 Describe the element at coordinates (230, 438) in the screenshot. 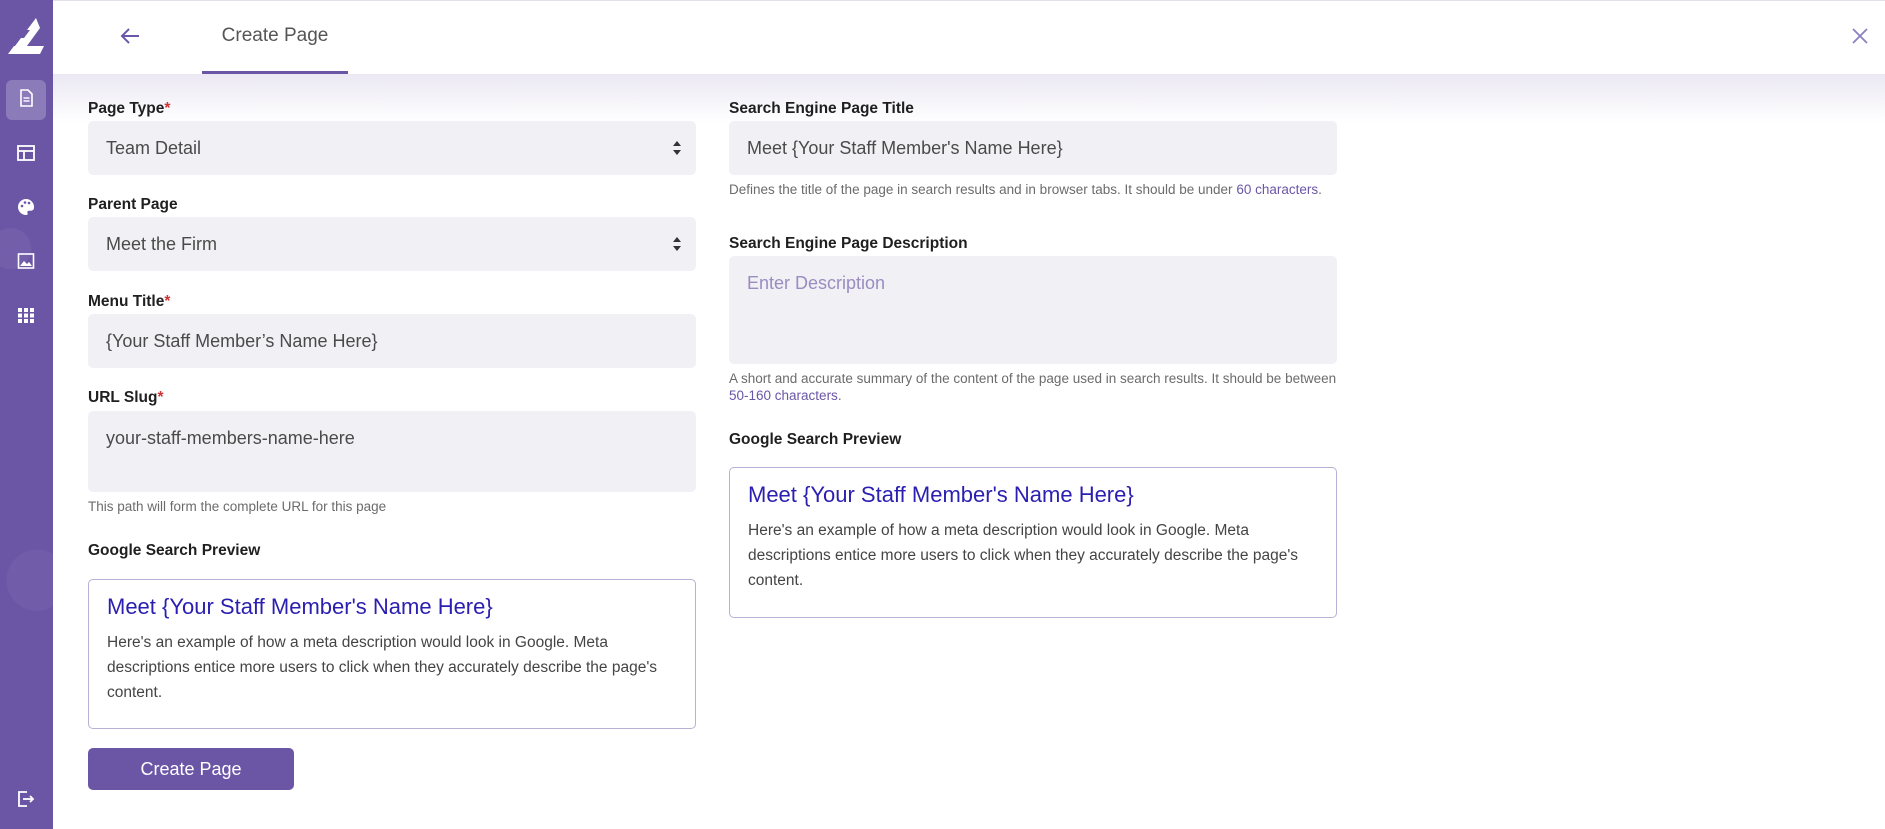

I see `url-slug-value: your-staff-members-name-here` at that location.